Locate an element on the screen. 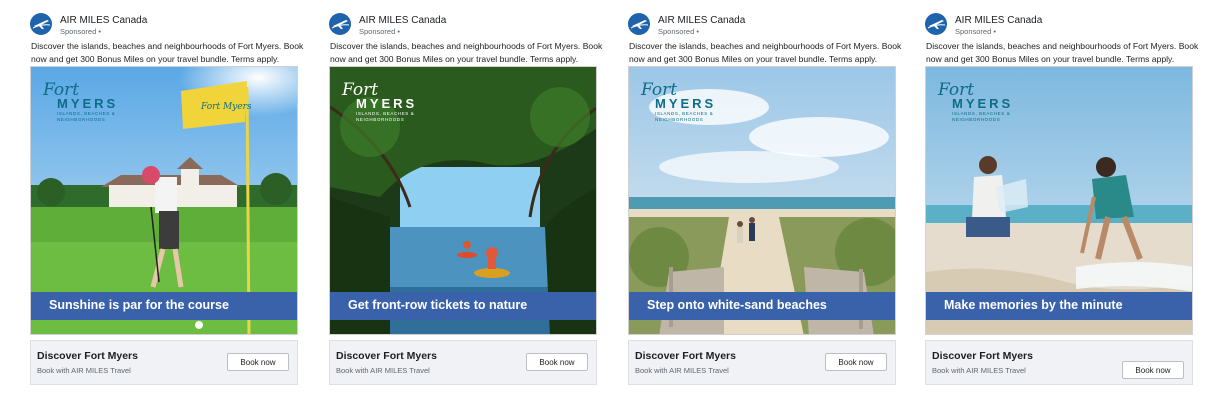 Image resolution: width=1224 pixels, height=400 pixels. headline-text: Step onto white-sand beaches is located at coordinates (737, 305).